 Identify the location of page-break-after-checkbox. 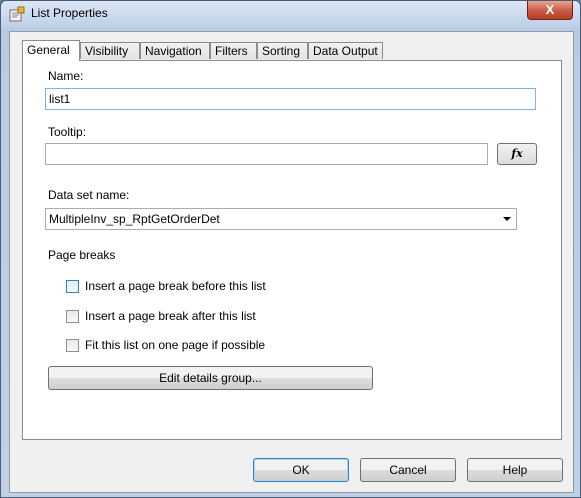
(72, 316).